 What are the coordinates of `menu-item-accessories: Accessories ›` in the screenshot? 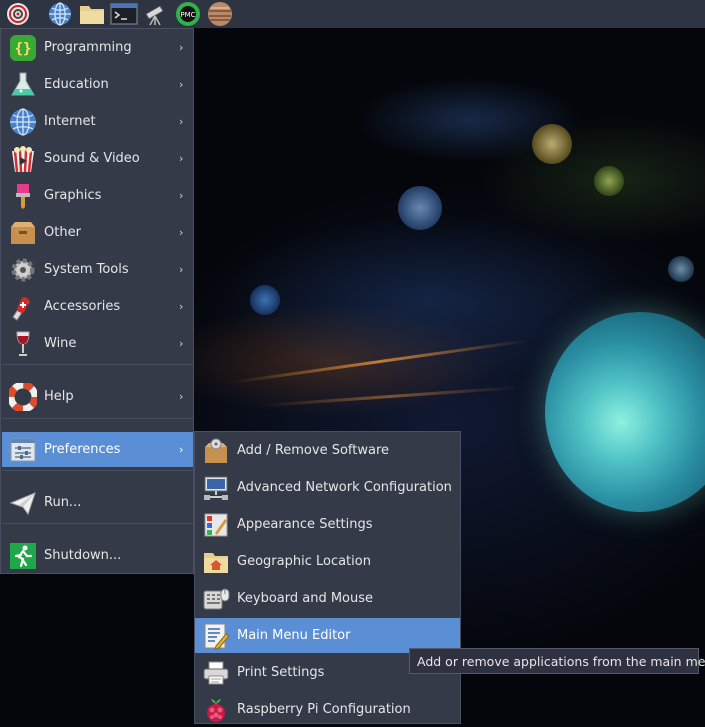 It's located at (97, 306).